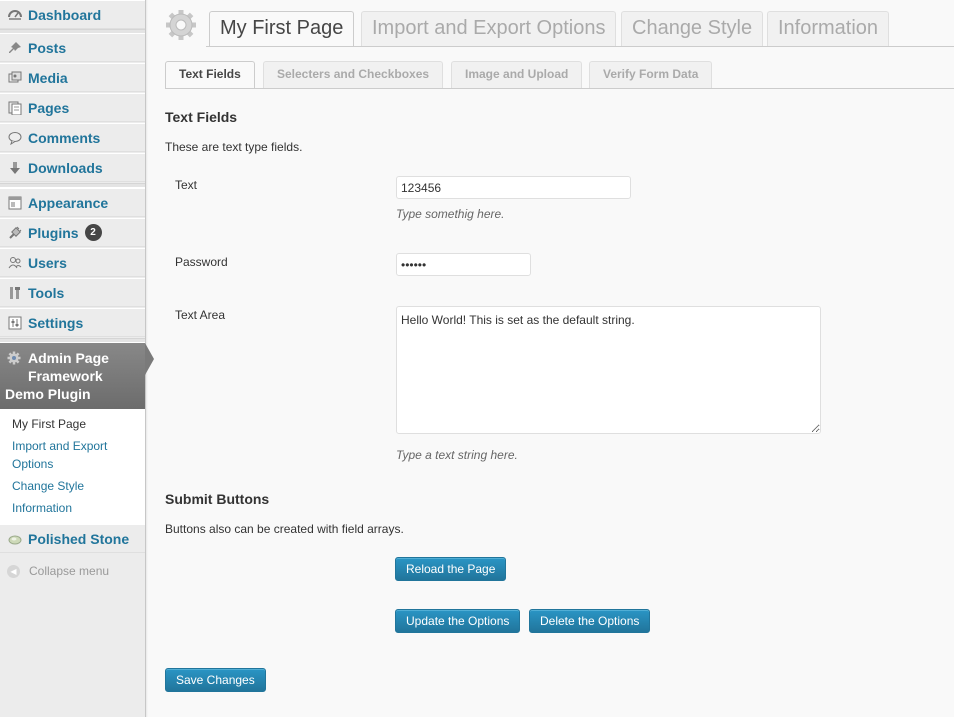 This screenshot has height=717, width=954. I want to click on tabs-divider, so click(580, 46).